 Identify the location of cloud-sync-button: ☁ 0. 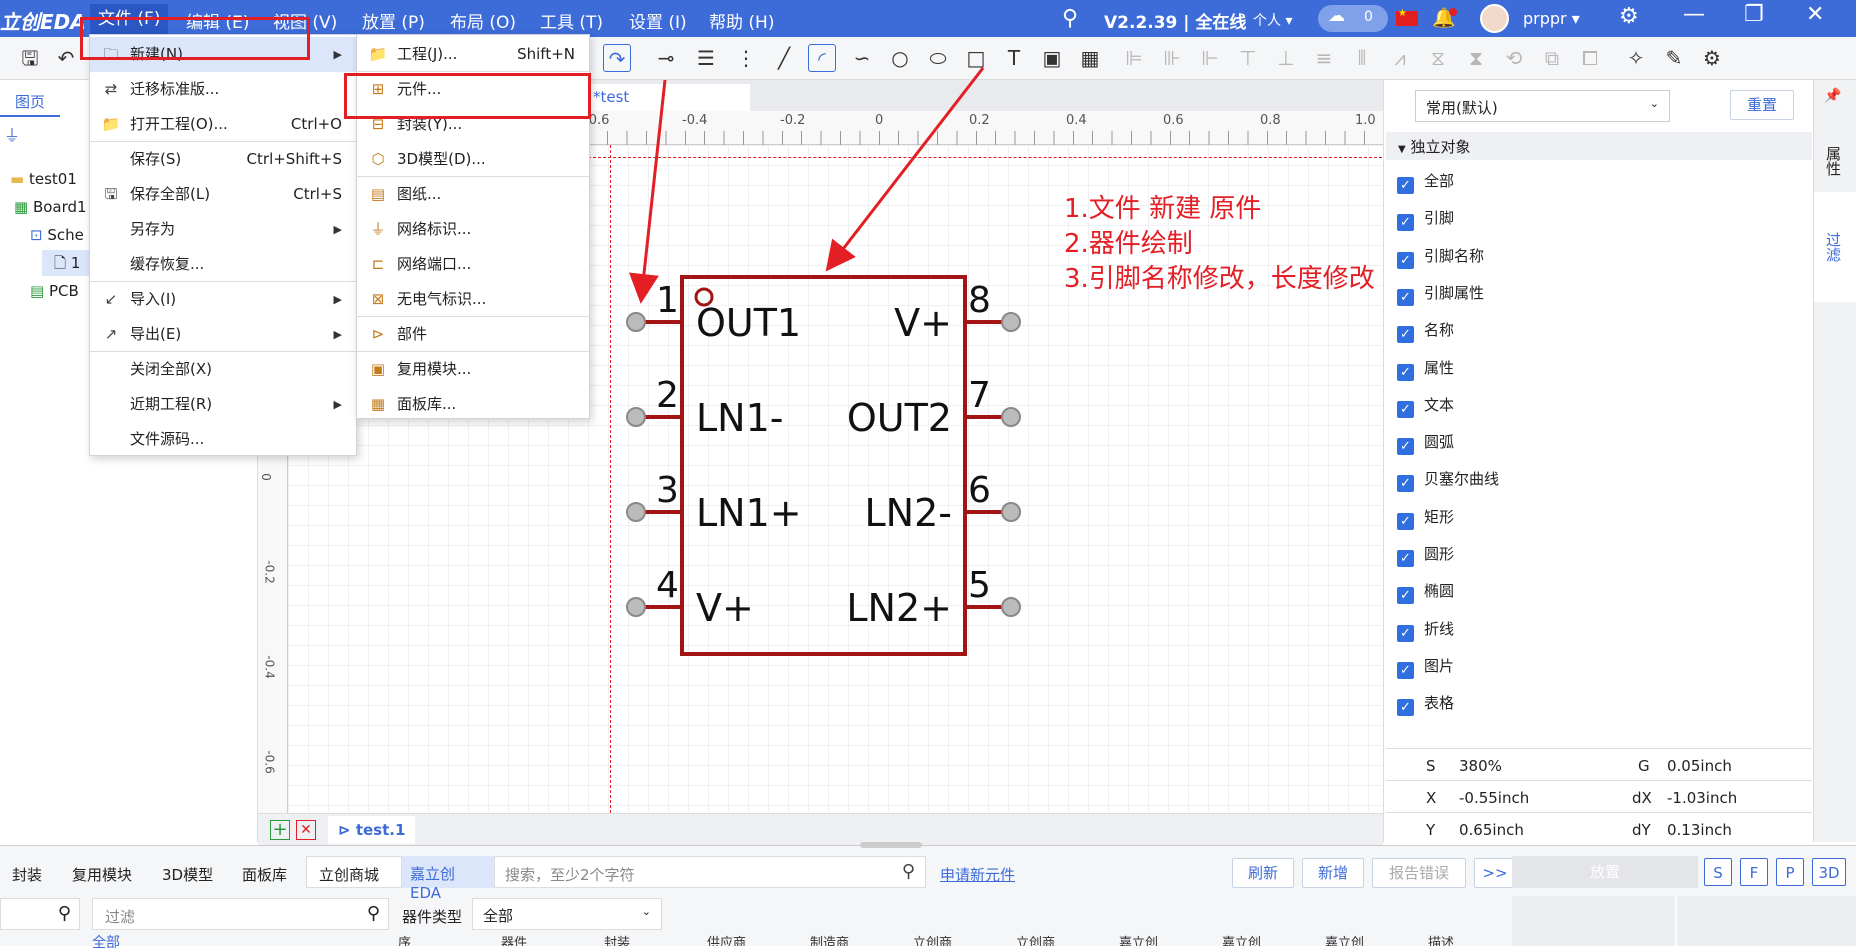
(1353, 18).